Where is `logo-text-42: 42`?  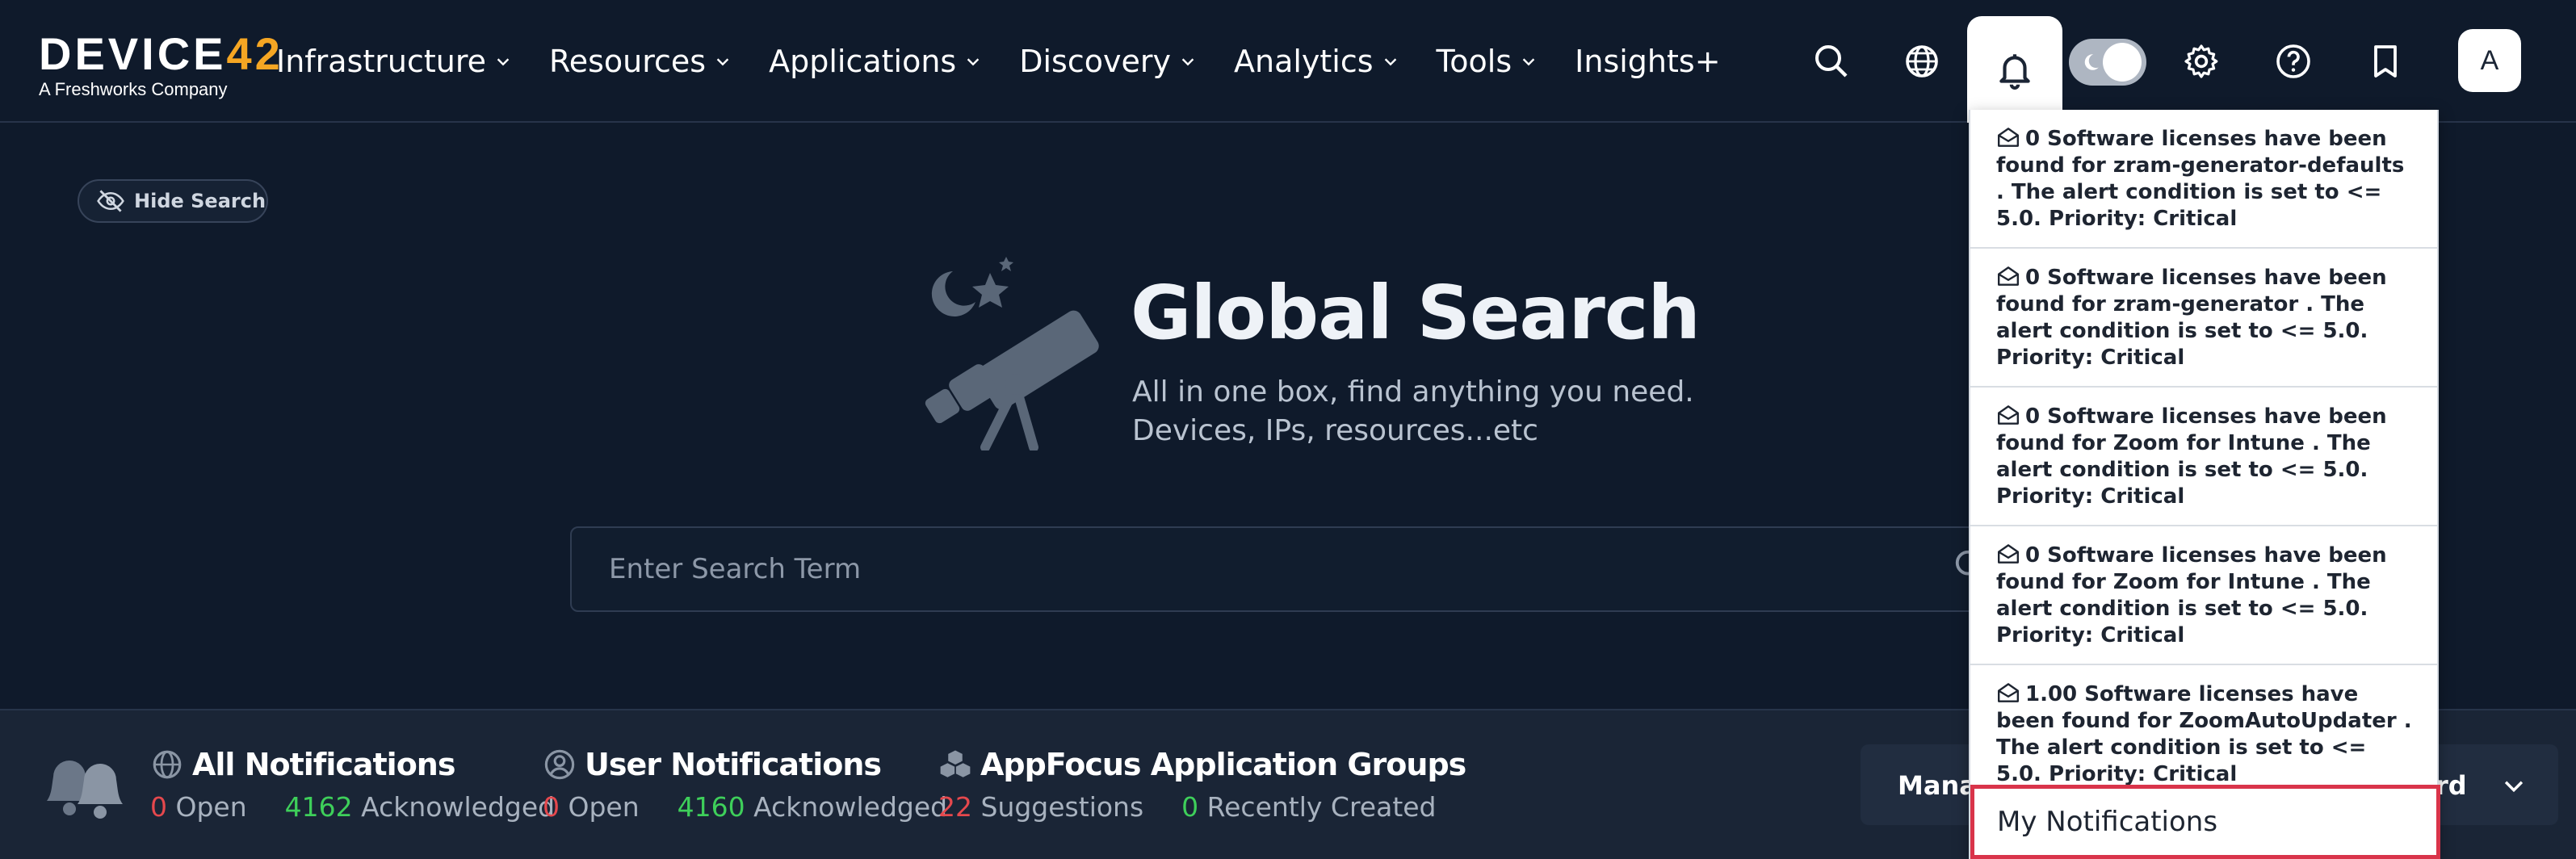 logo-text-42: 42 is located at coordinates (255, 53).